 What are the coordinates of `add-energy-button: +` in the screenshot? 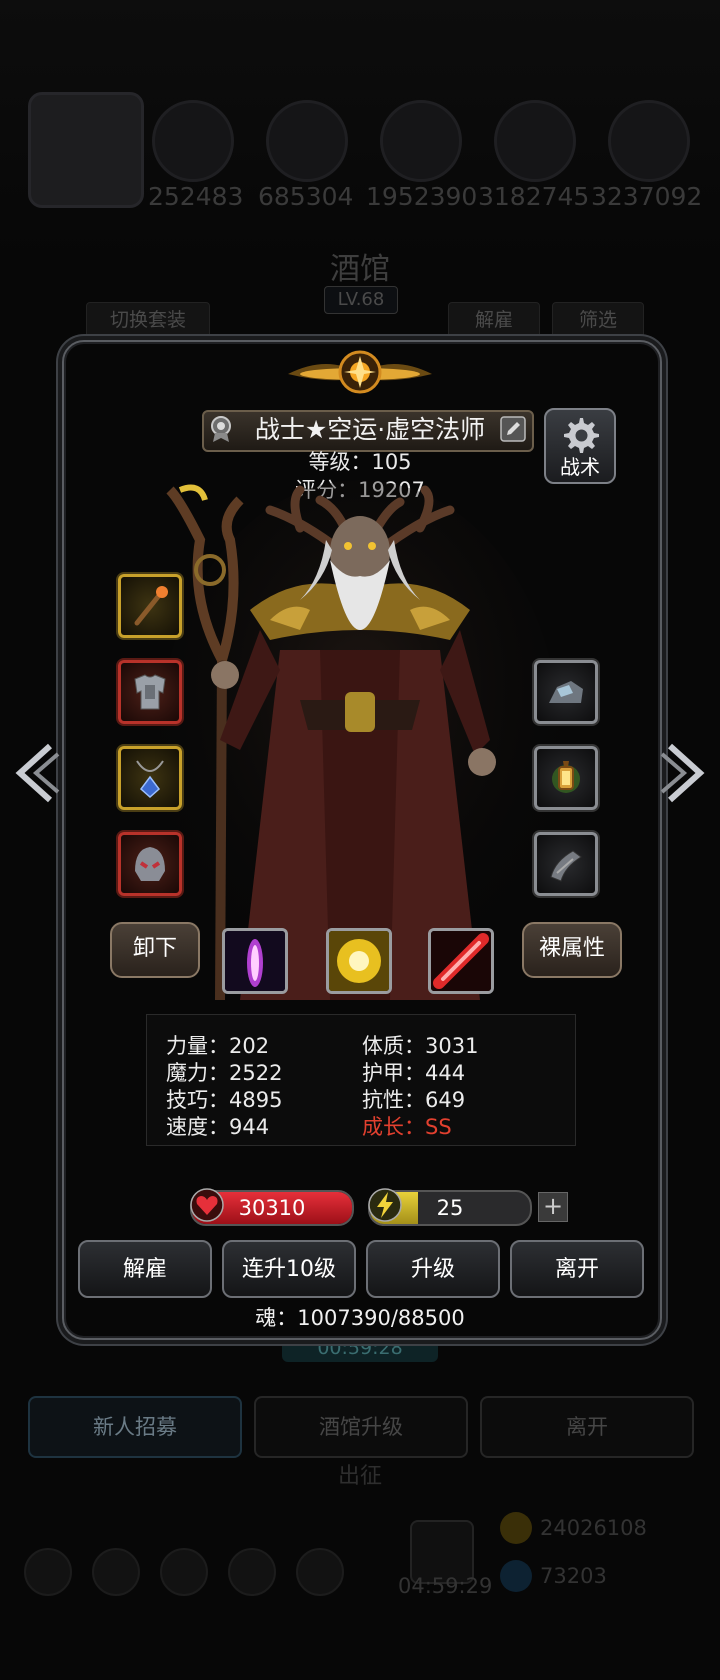 It's located at (553, 1207).